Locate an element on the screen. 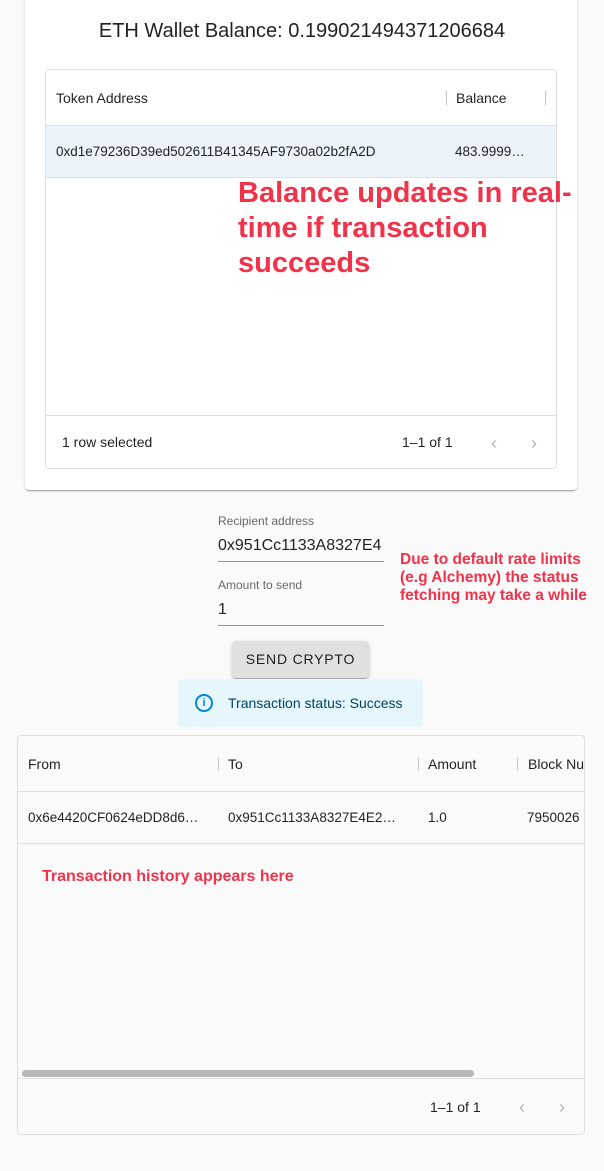  recipient-label: Recipient address is located at coordinates (266, 521).